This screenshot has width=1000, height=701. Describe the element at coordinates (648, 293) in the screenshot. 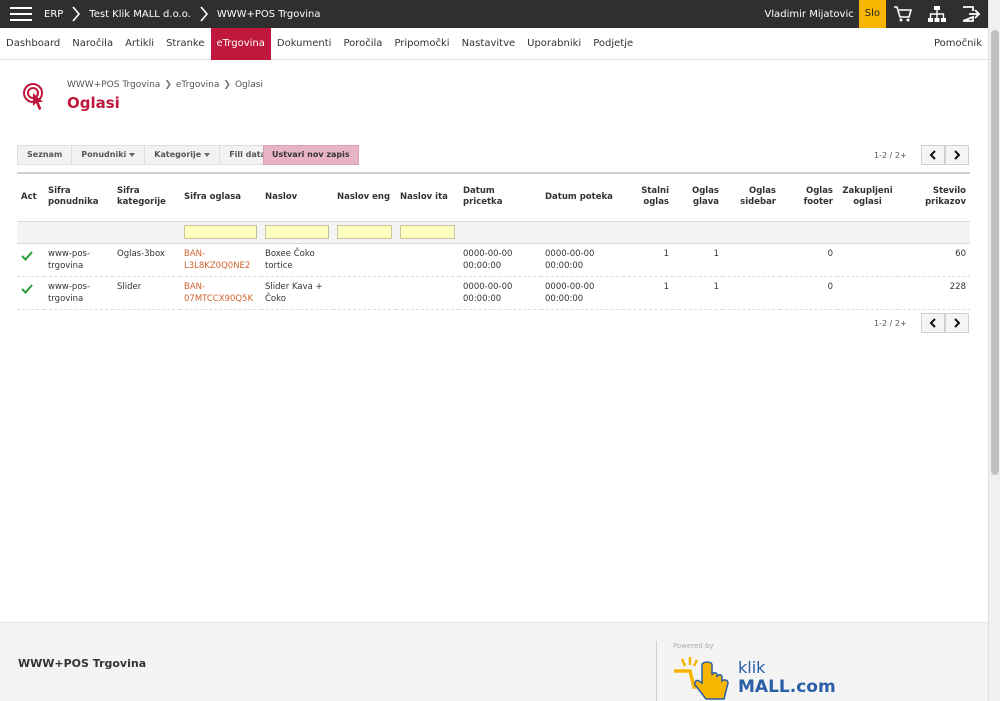

I see `cell-stalni-oglas: 1` at that location.